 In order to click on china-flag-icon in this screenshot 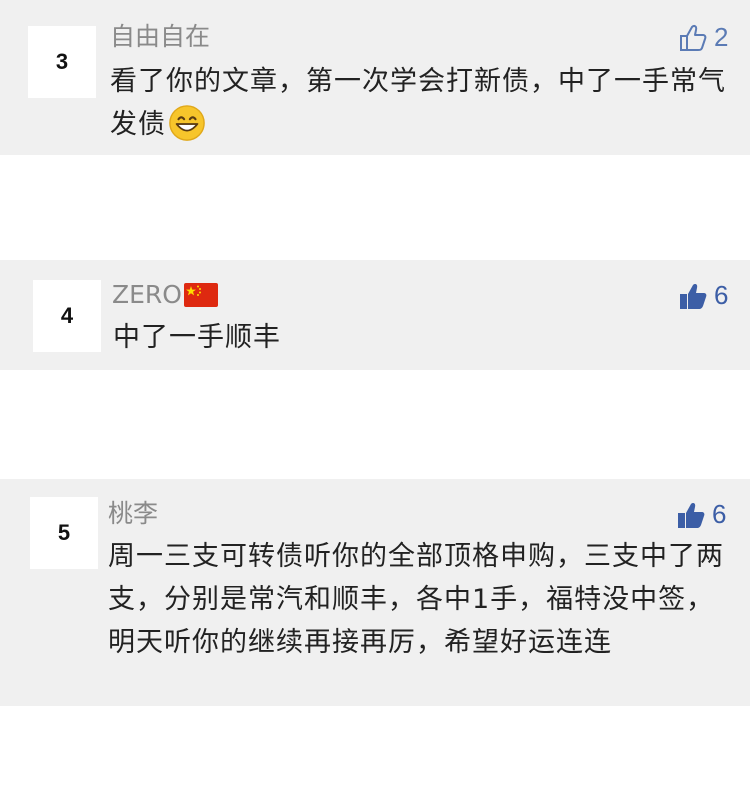, I will do `click(200, 295)`.